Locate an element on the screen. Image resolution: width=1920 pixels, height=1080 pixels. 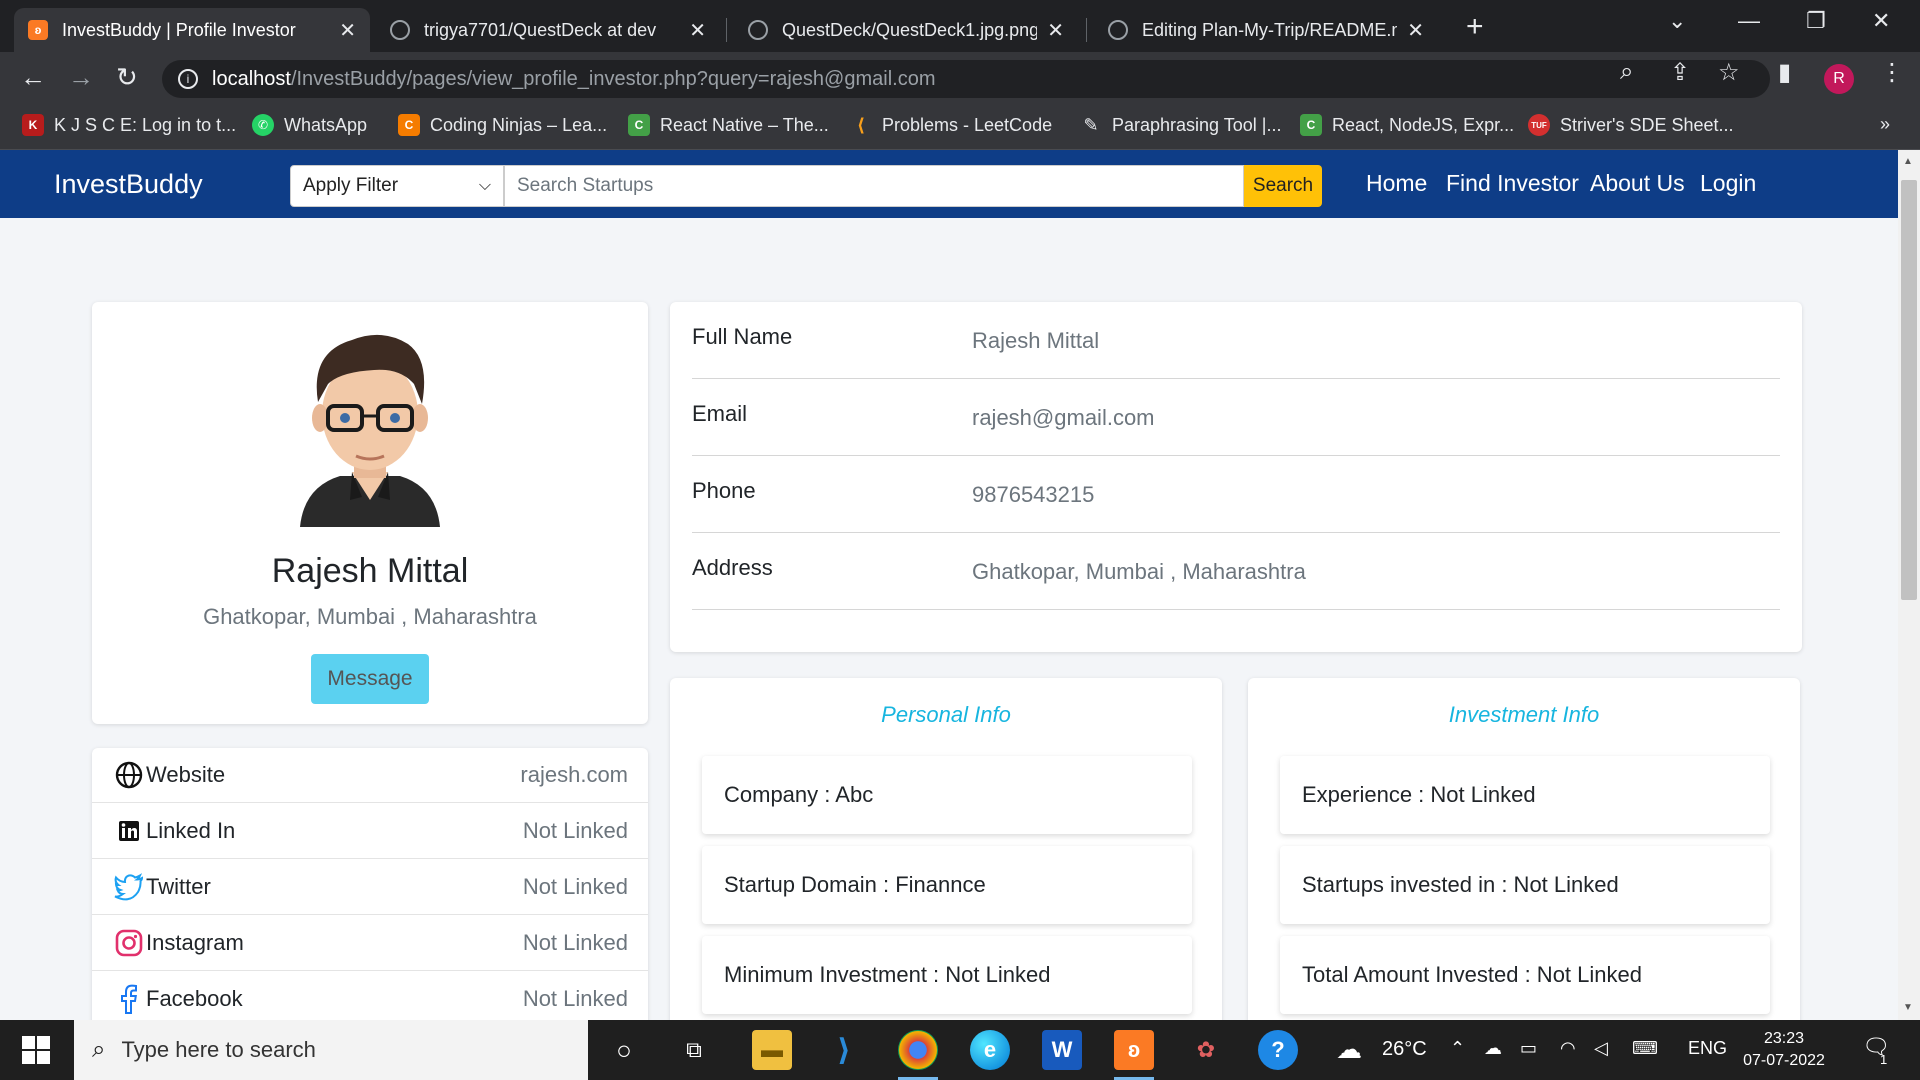
forward-icon: → is located at coordinates (81, 77).